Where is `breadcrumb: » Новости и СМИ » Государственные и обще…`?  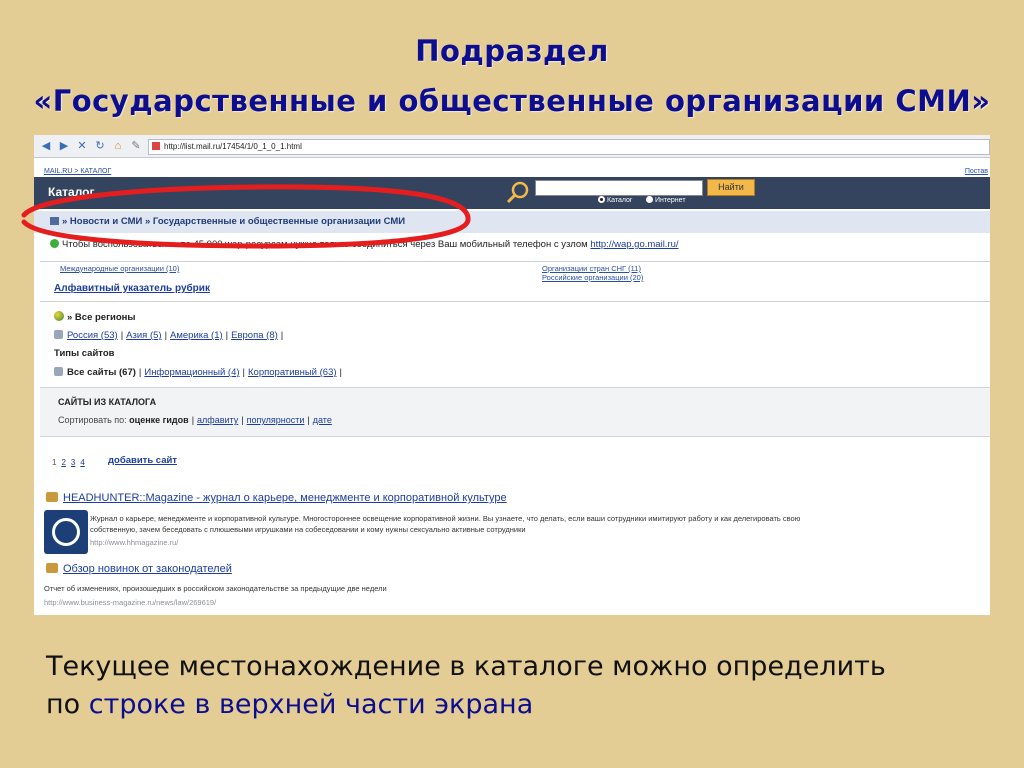 breadcrumb: » Новости и СМИ » Государственные и обще… is located at coordinates (227, 221).